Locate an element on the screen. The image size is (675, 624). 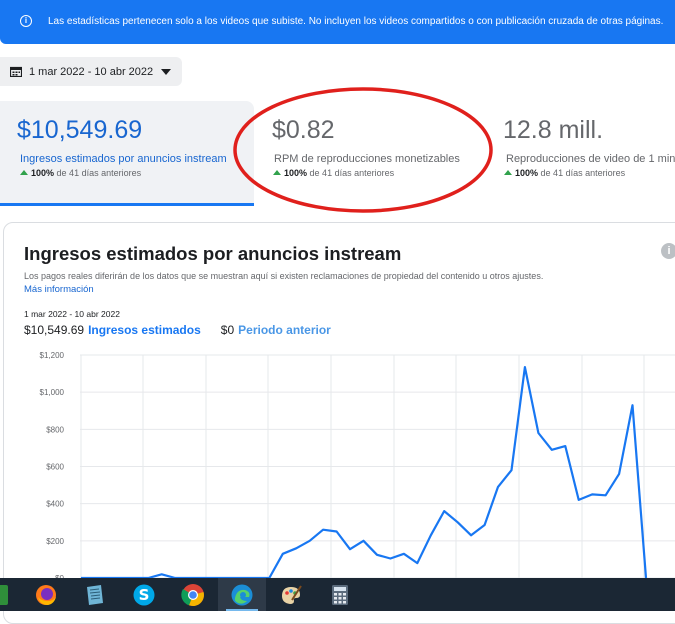
app-icon is located at coordinates (9, 595).